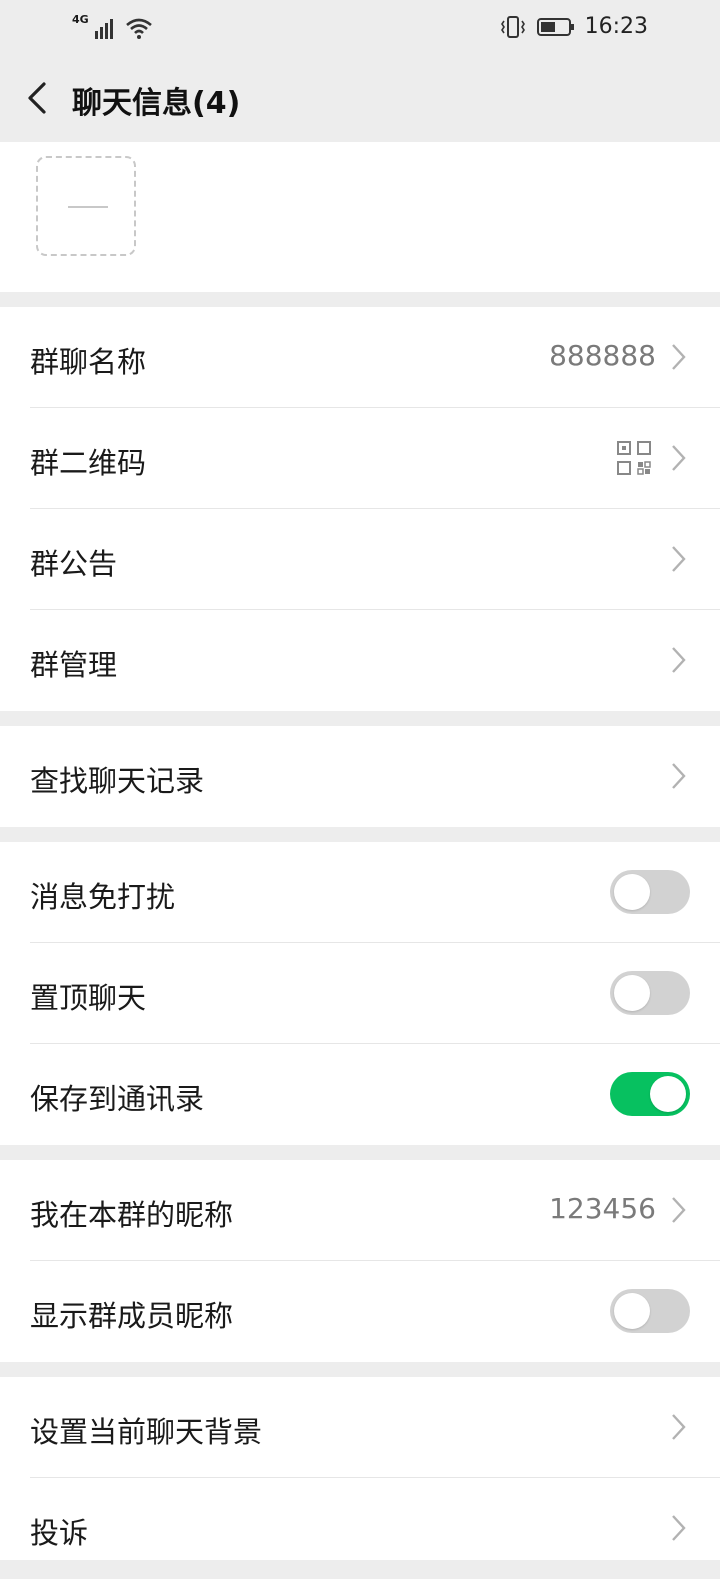 The image size is (720, 1579). What do you see at coordinates (88, 998) in the screenshot?
I see `pin-label: 置顶聊天` at bounding box center [88, 998].